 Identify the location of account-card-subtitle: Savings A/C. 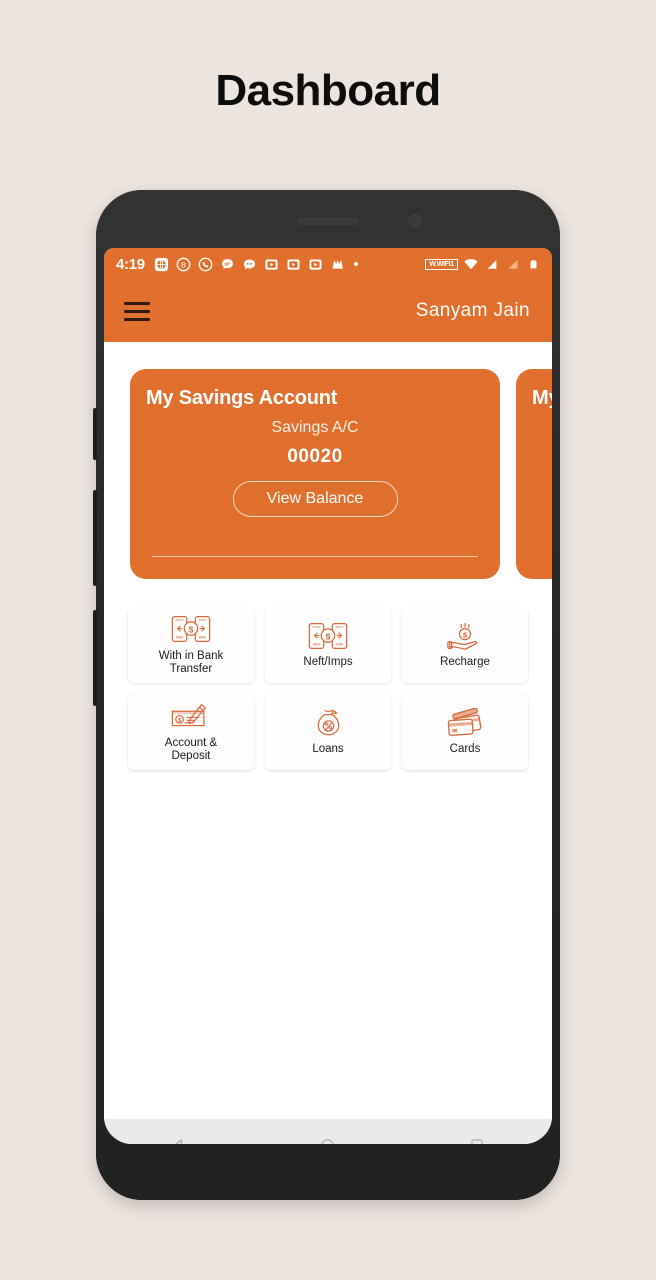
(315, 427).